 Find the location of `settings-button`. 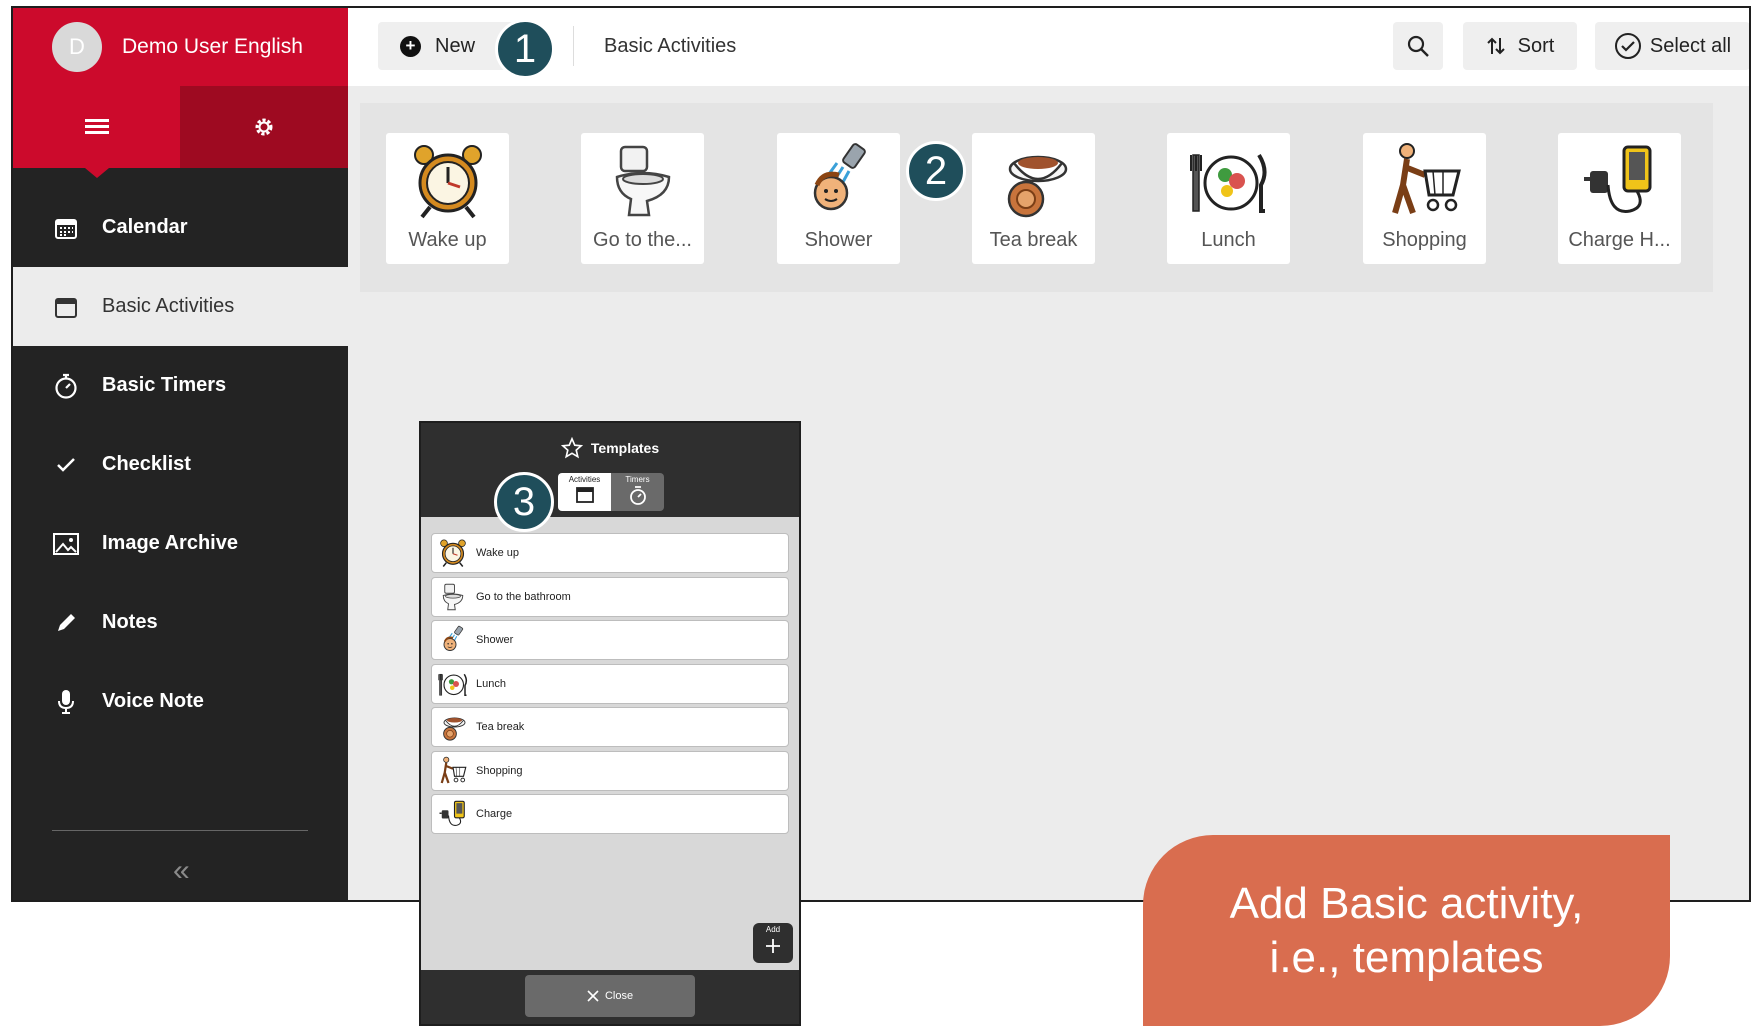

settings-button is located at coordinates (264, 127).